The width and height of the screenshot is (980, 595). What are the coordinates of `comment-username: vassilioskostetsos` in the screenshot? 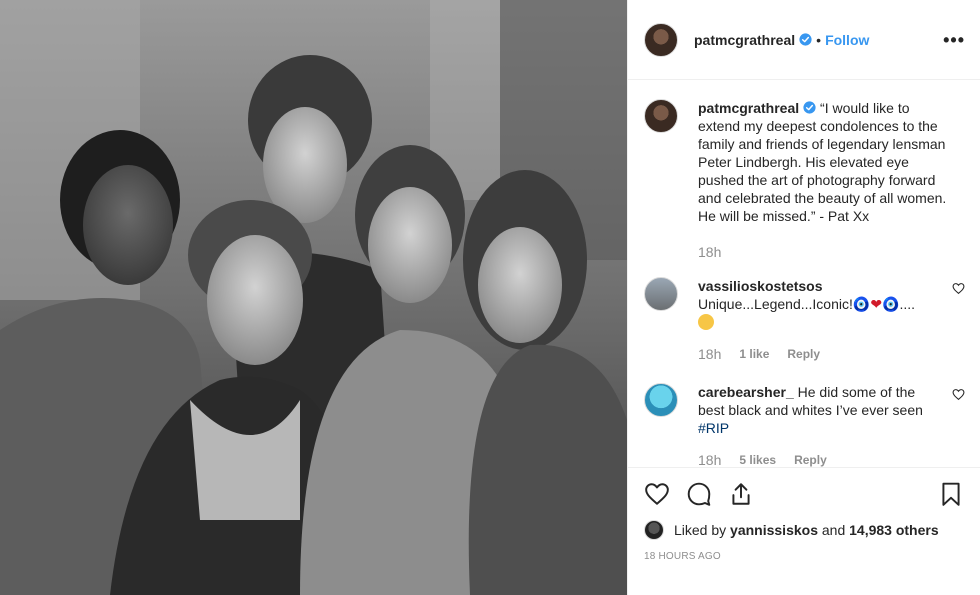 It's located at (815, 286).